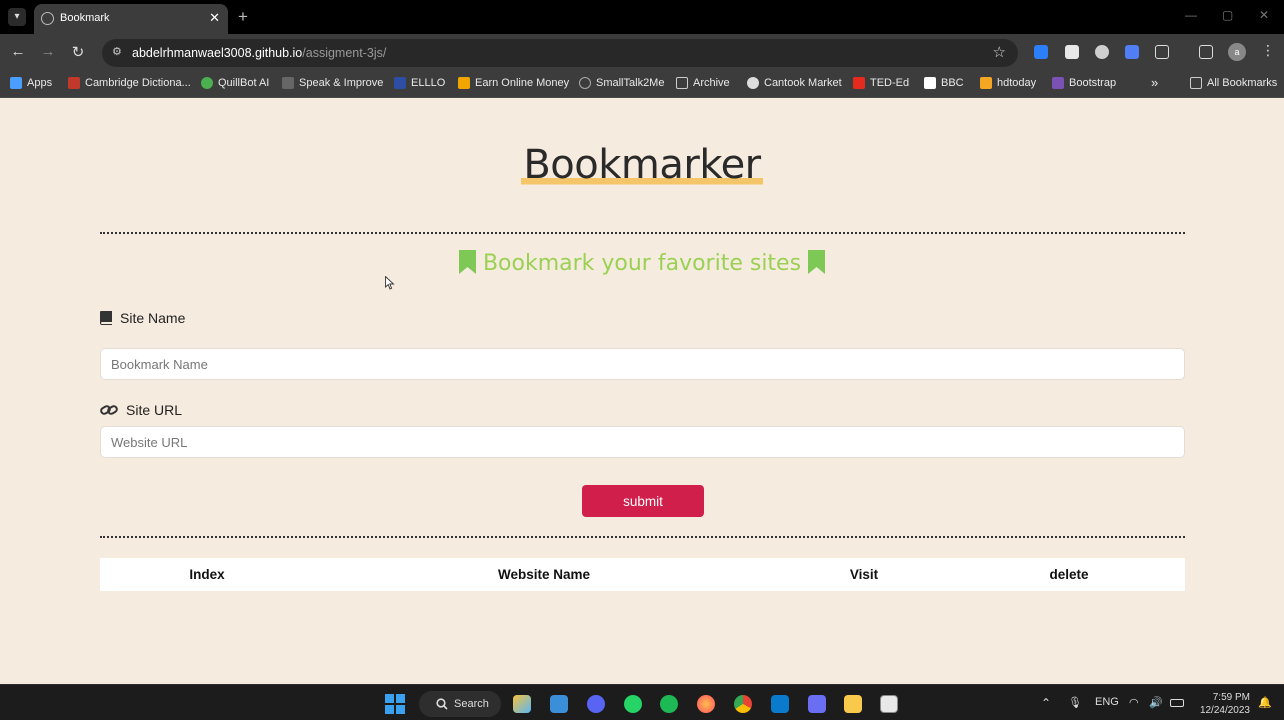  I want to click on active-tab: Bookmark ✕, so click(131, 19).